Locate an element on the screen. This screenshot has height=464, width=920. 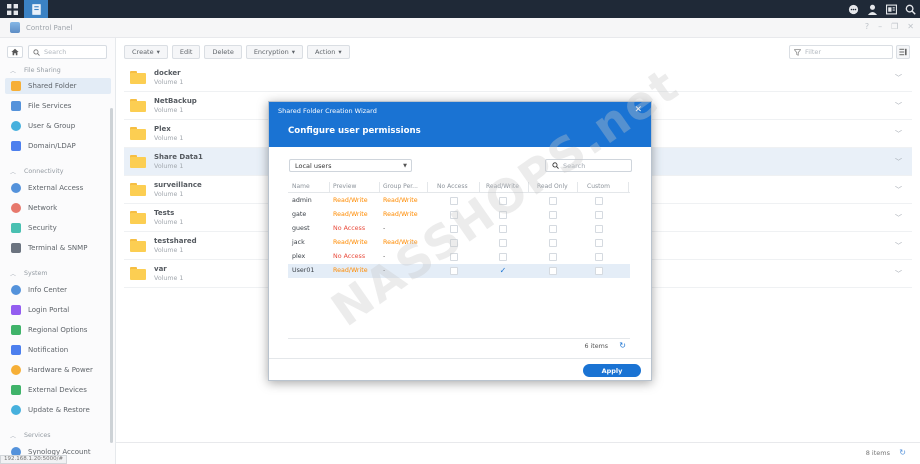
wizard-caption: Shared Folder Creation Wizard is located at coordinates (327, 111).